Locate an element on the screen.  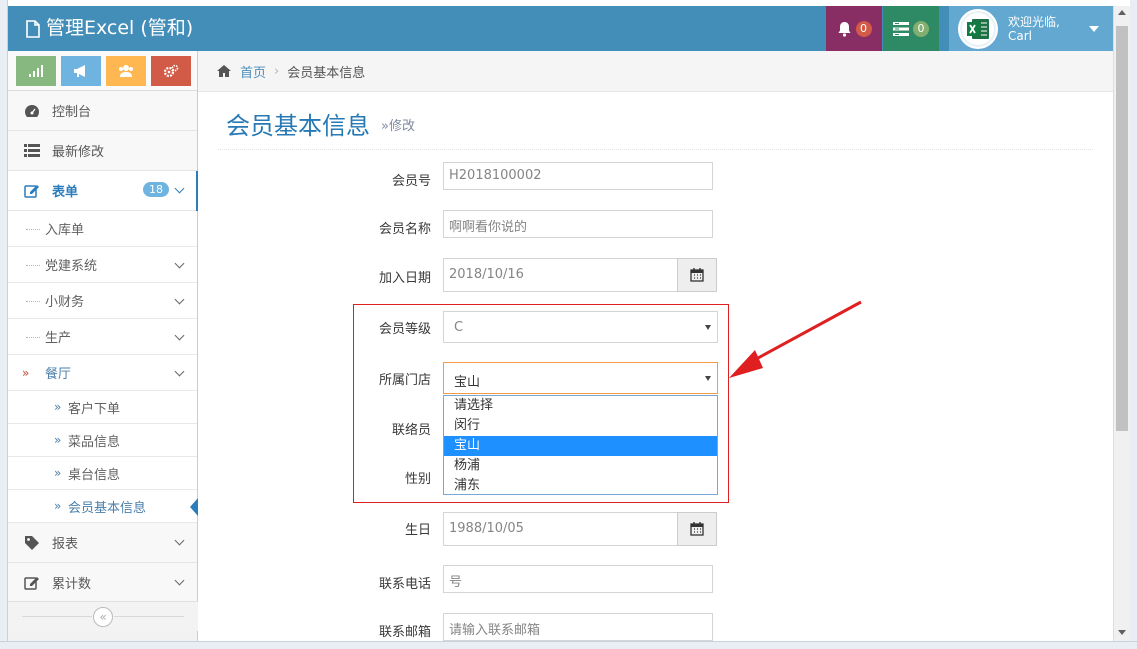
breadcrumb: 首页 › 会员基本信息 is located at coordinates (655, 71).